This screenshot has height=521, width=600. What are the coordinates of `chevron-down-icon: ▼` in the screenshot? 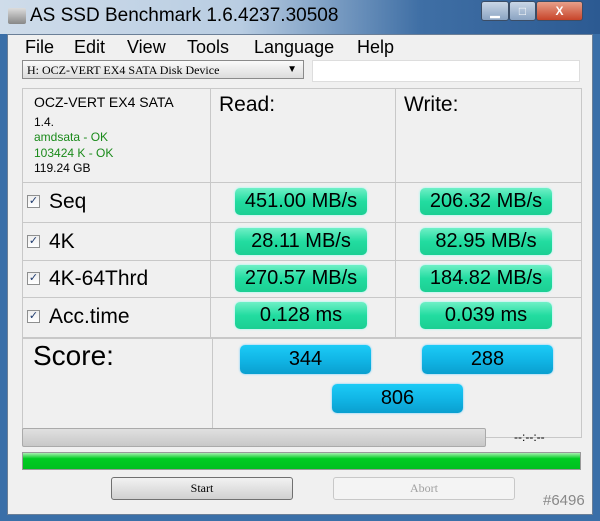 It's located at (292, 69).